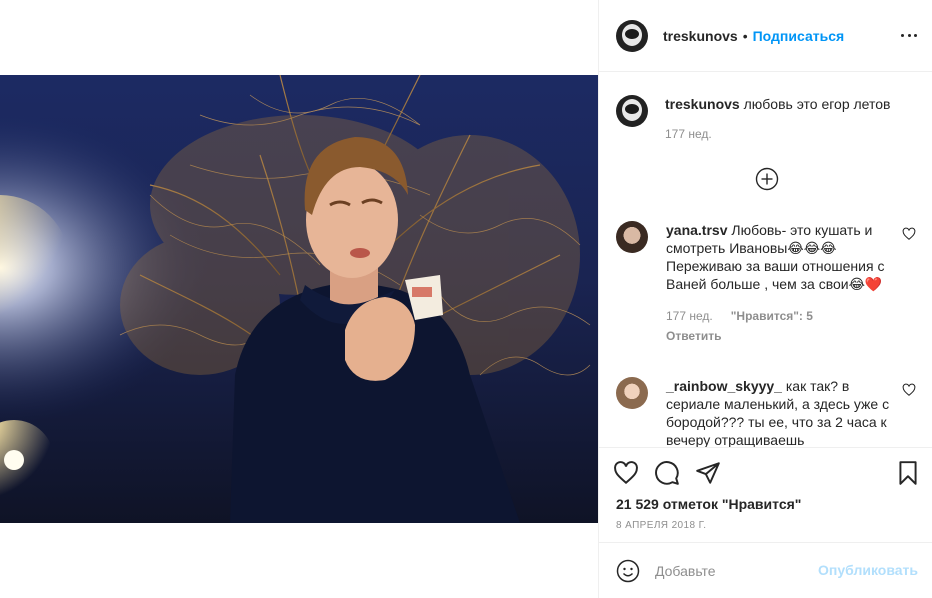 The height and width of the screenshot is (598, 932). Describe the element at coordinates (765, 570) in the screenshot. I see `comment-composer: Опубликовать` at that location.